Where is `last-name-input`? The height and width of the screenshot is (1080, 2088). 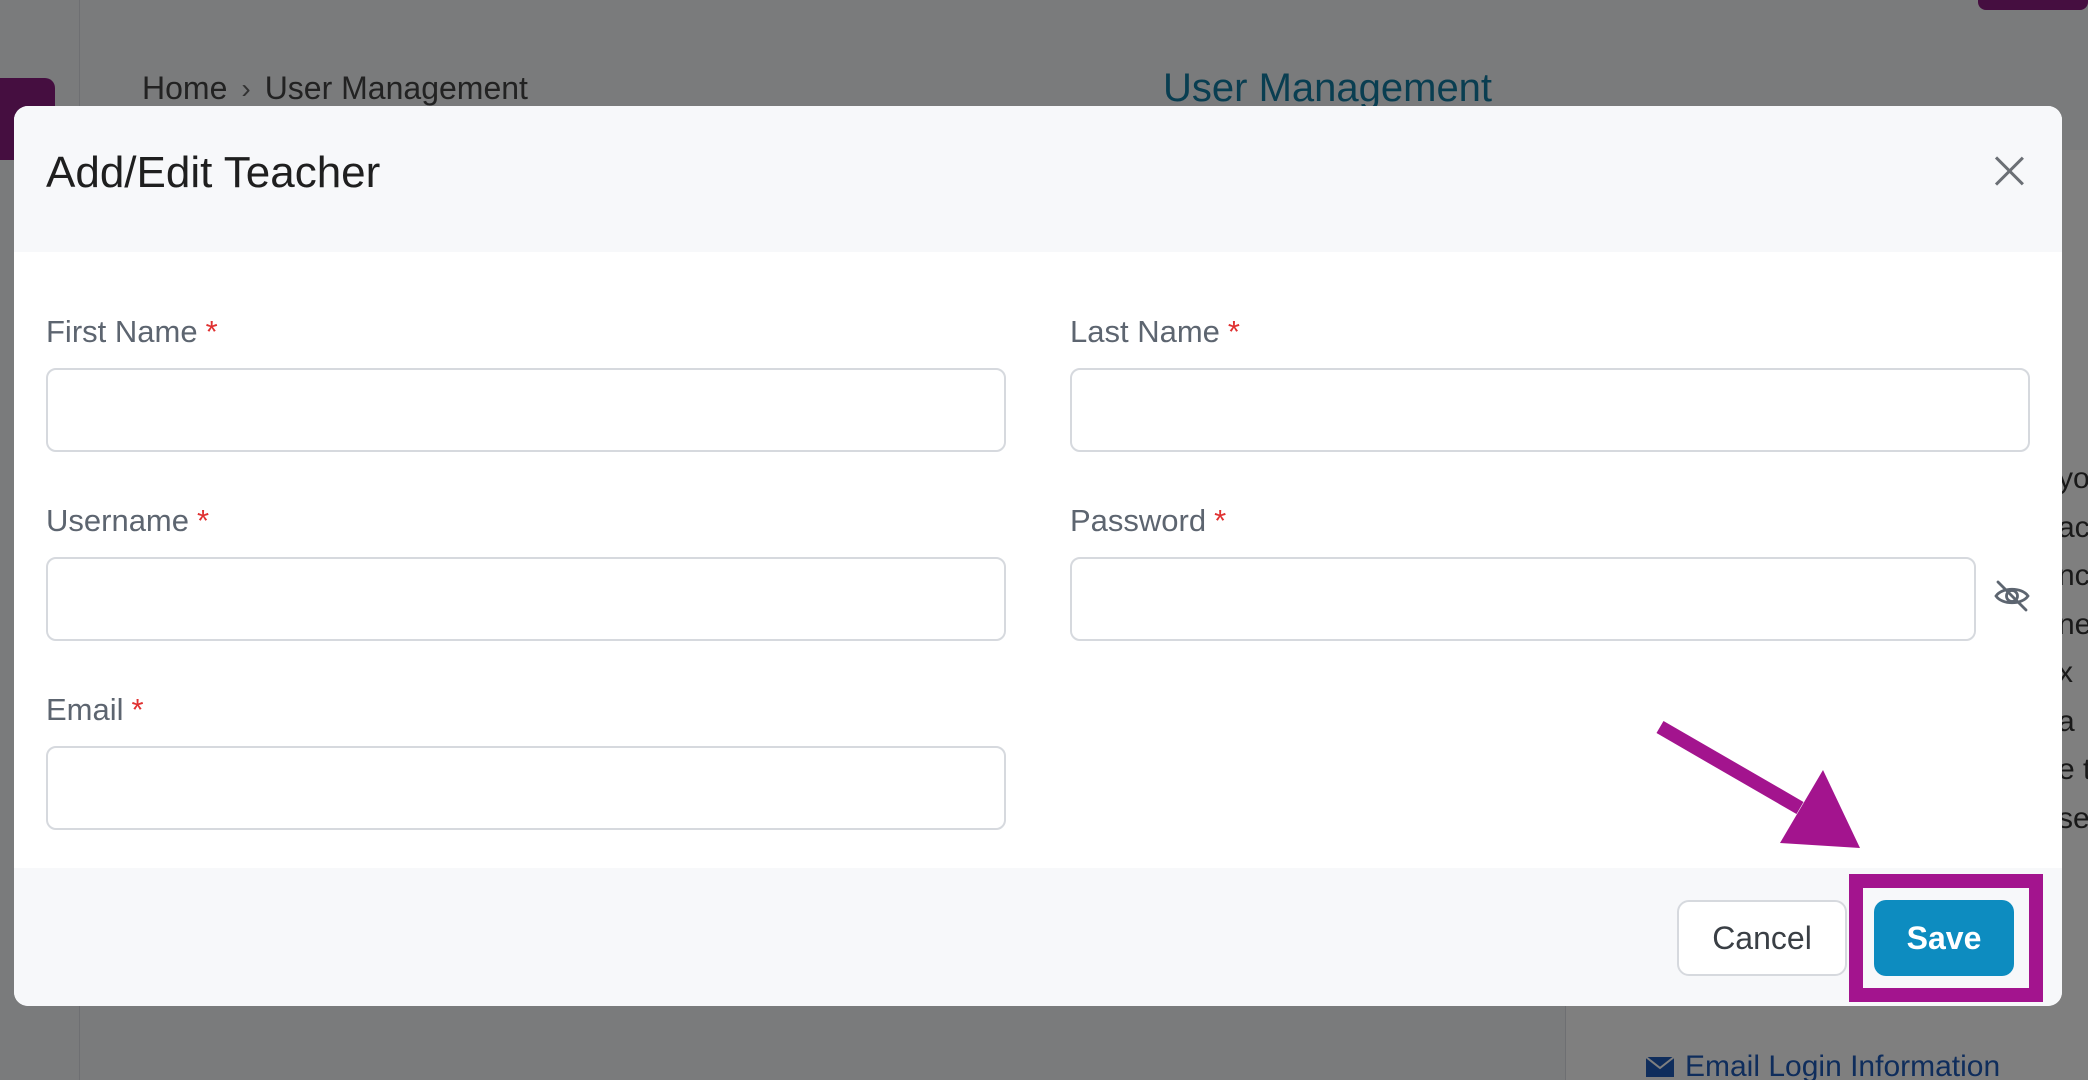 last-name-input is located at coordinates (1550, 410).